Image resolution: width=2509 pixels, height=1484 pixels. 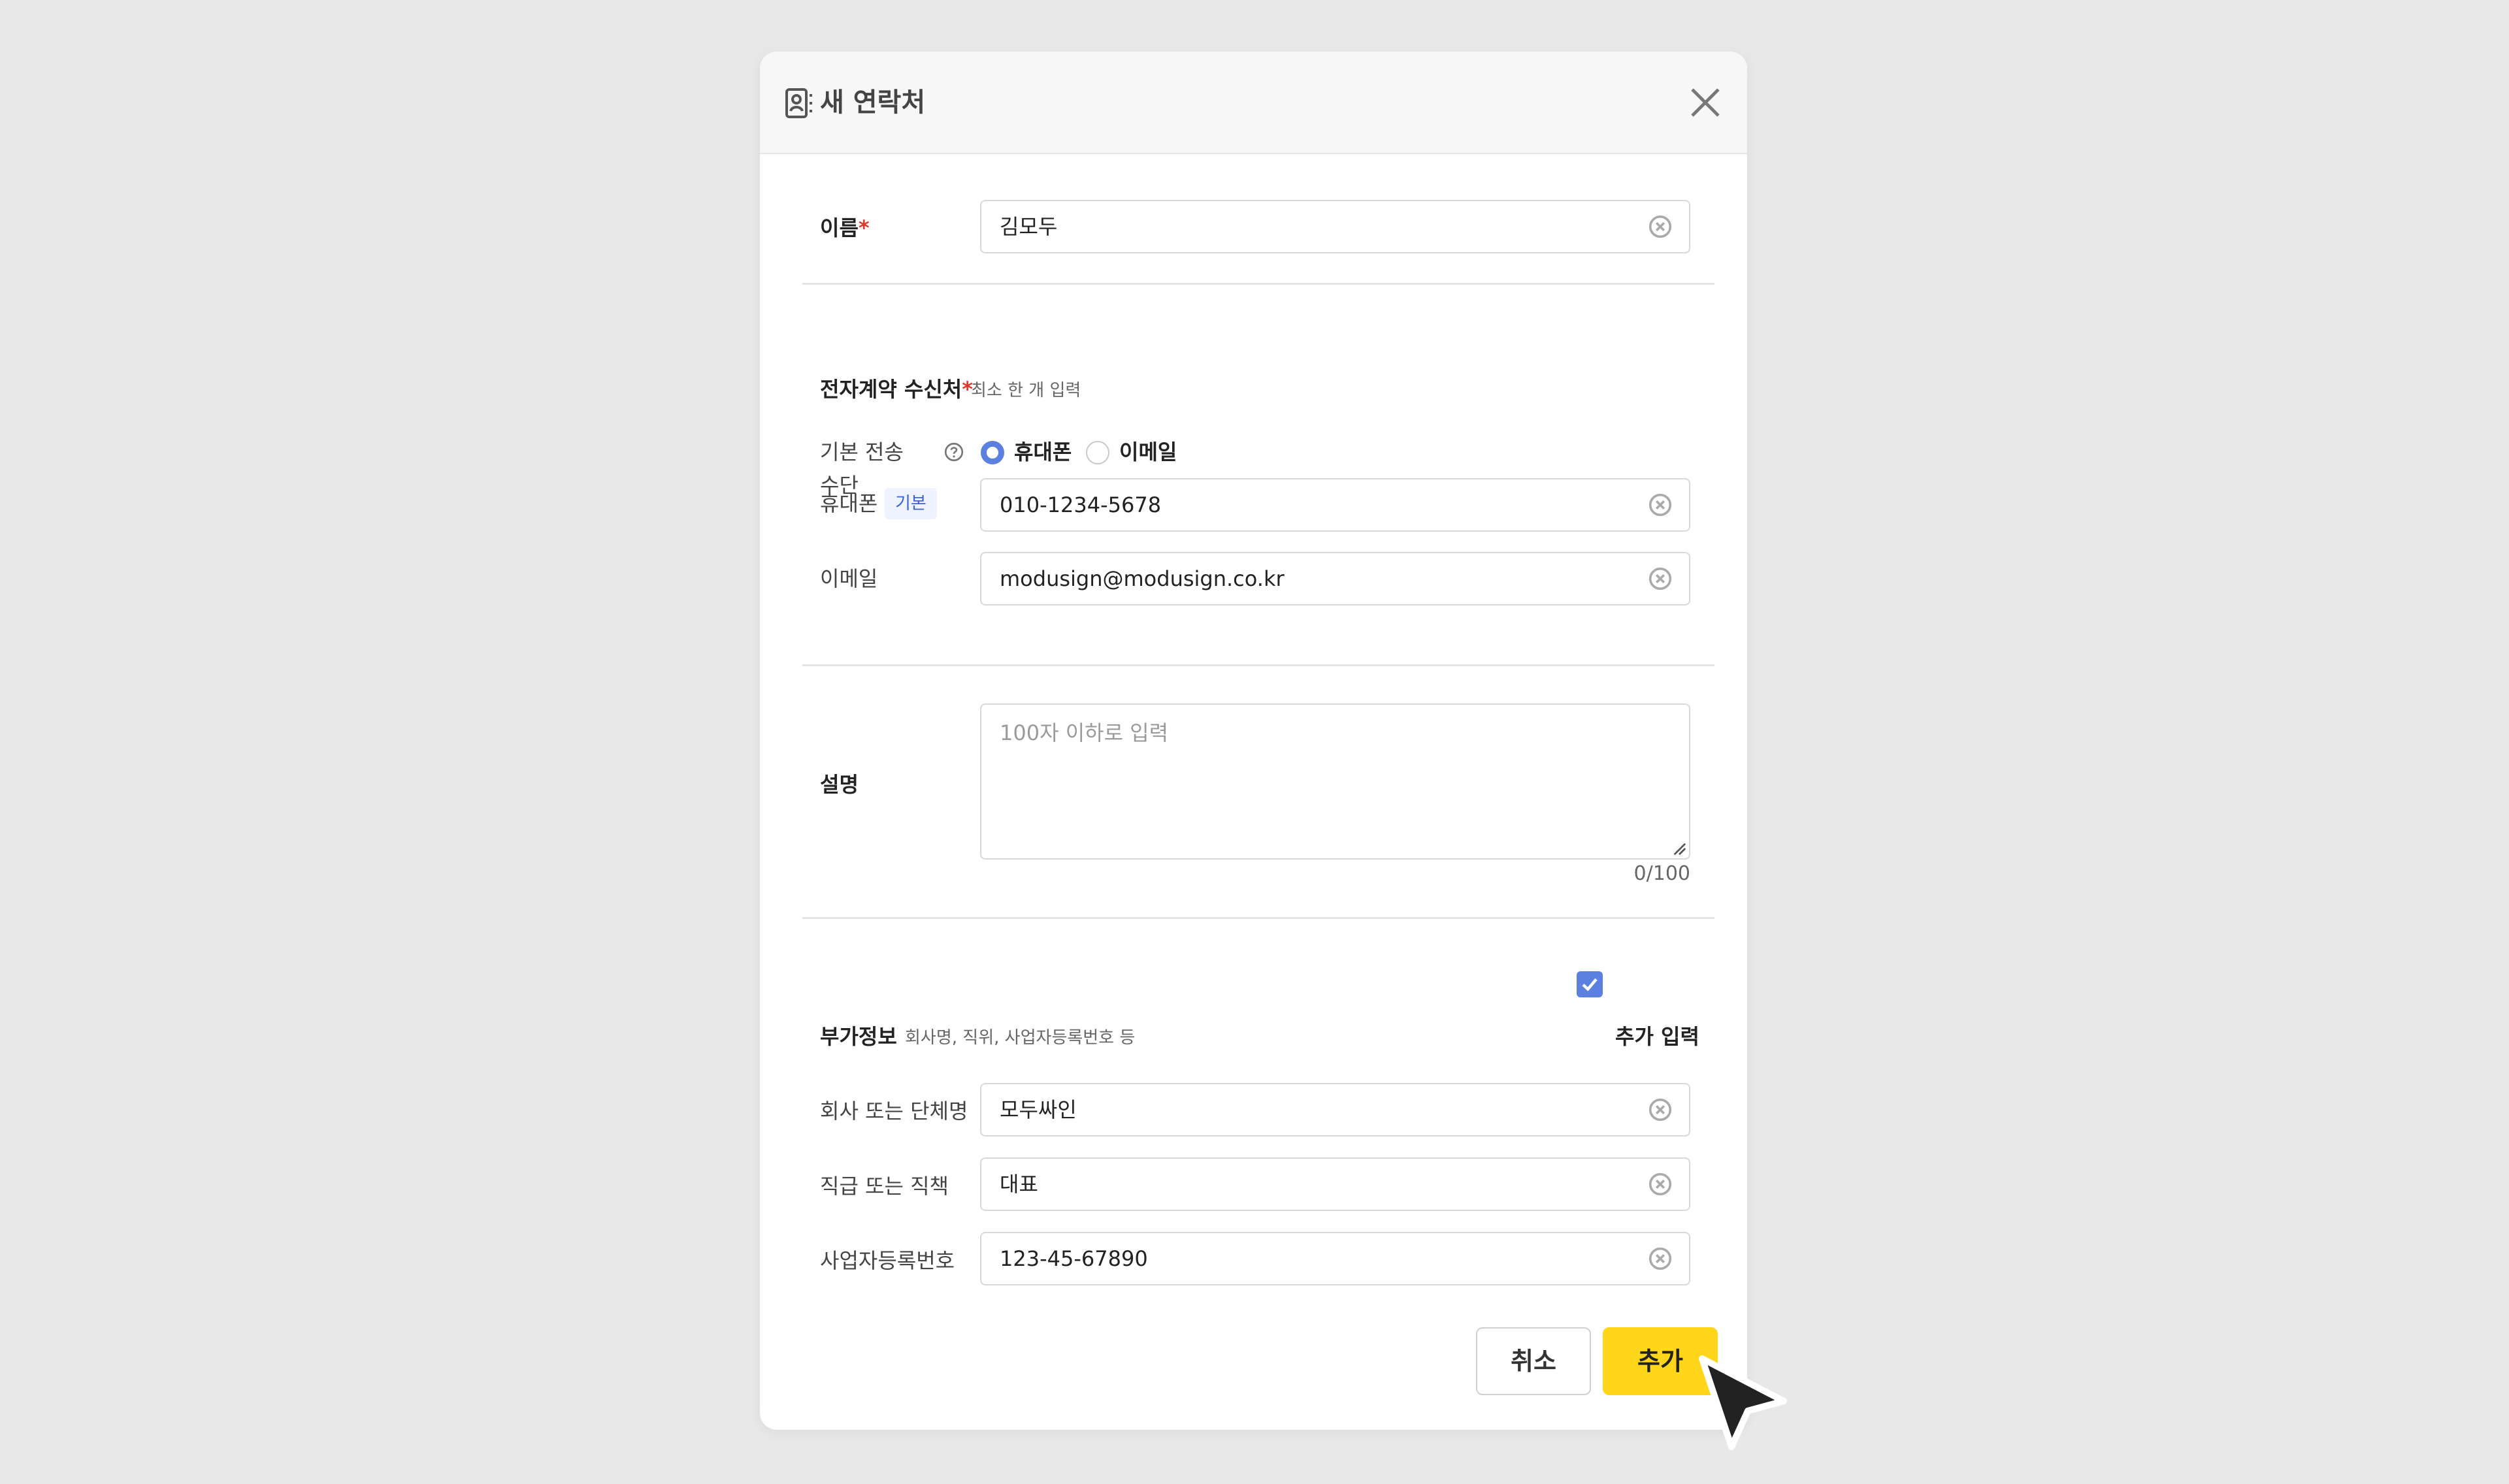 I want to click on extra-input-checkbox, so click(x=1590, y=984).